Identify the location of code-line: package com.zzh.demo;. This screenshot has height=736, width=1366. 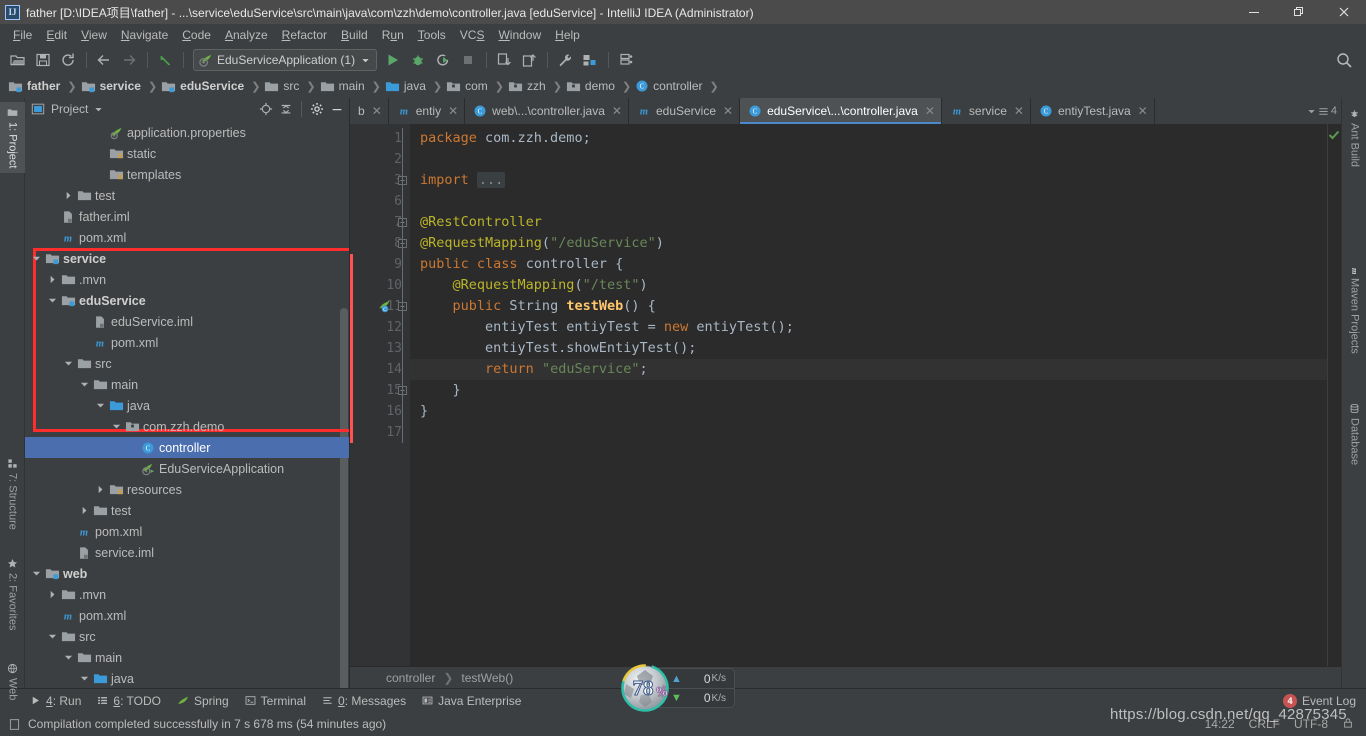
(868, 138).